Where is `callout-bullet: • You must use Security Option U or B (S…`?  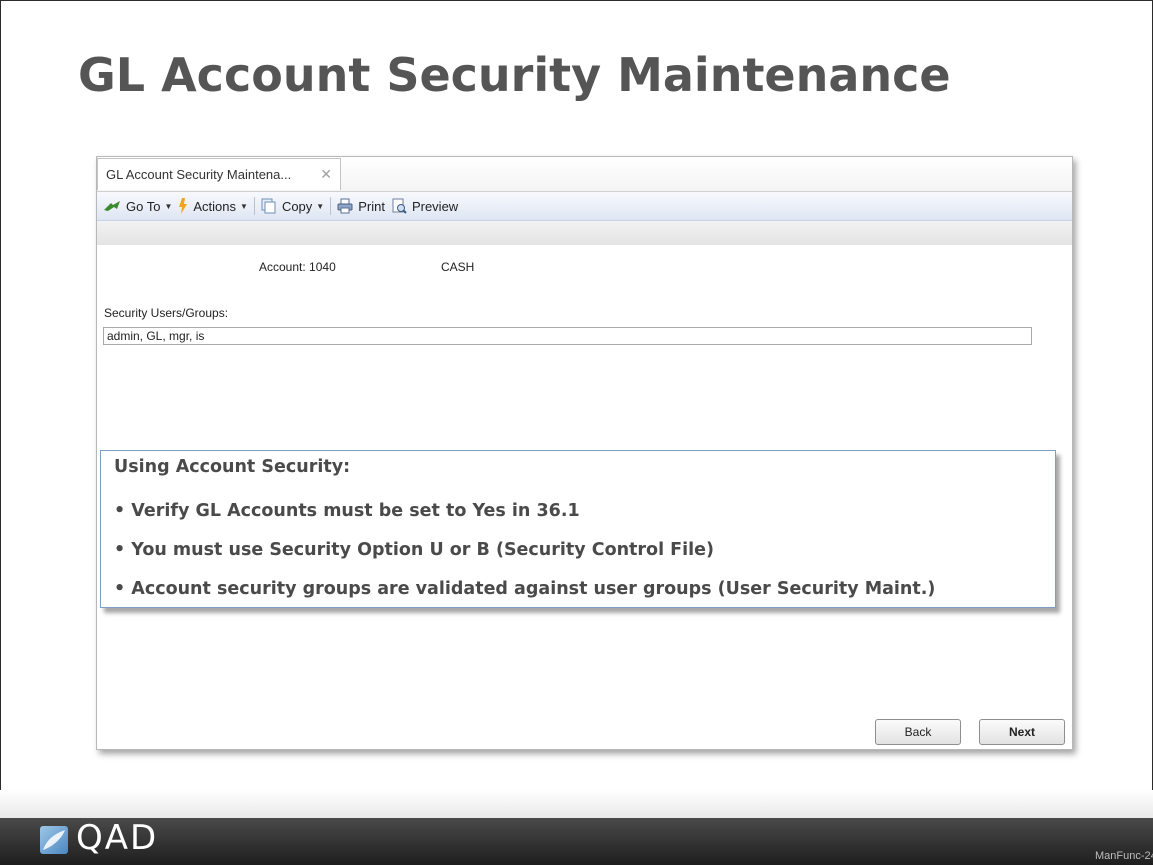 callout-bullet: • You must use Security Option U or B (S… is located at coordinates (414, 550).